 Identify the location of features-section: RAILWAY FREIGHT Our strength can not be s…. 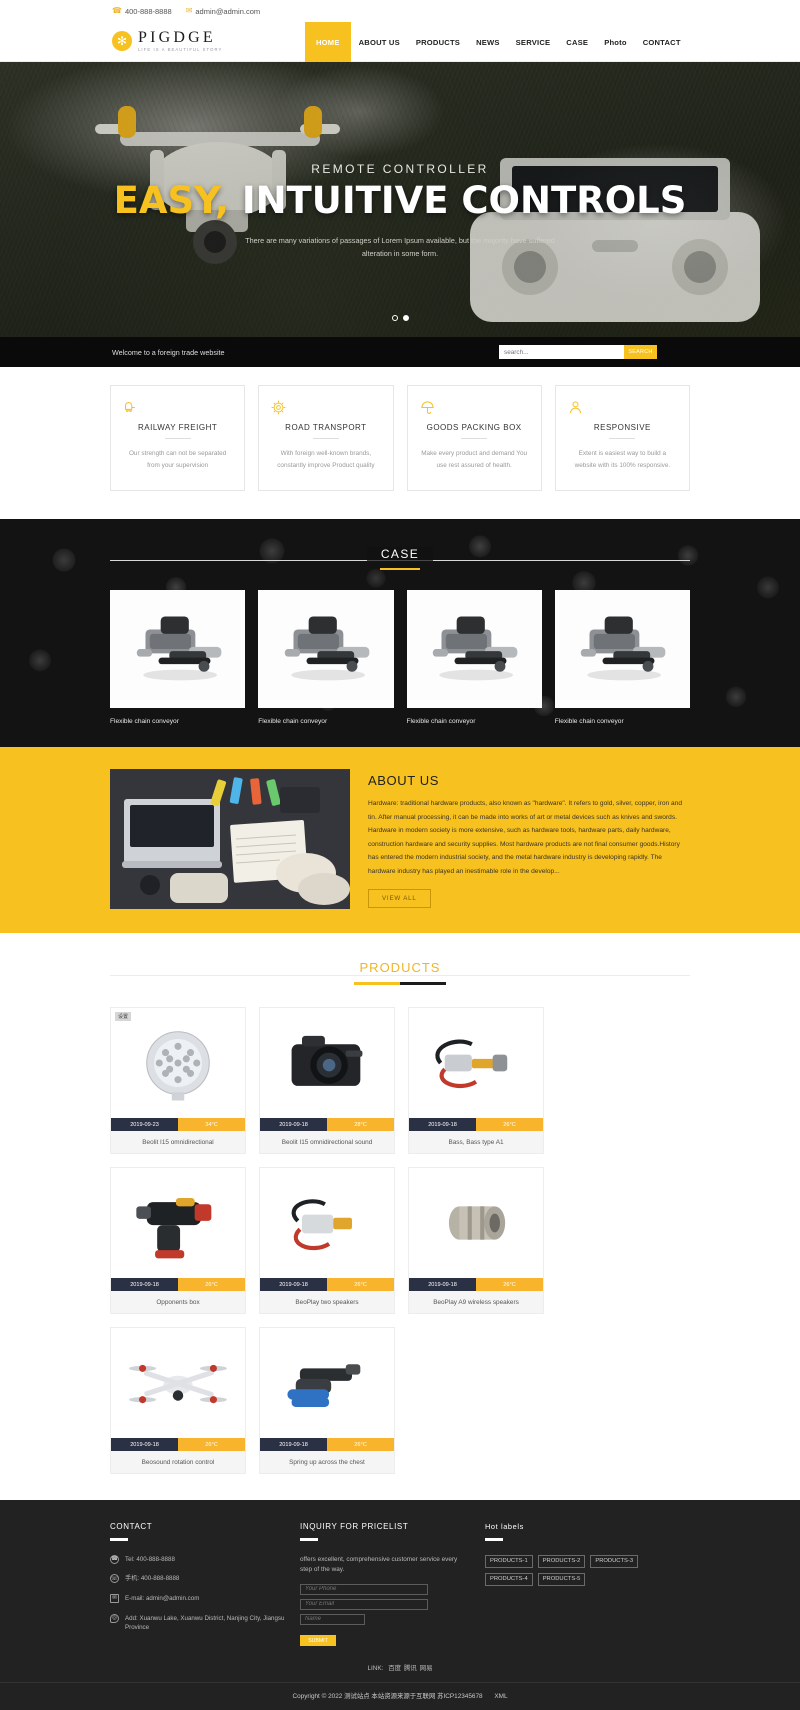
(400, 443).